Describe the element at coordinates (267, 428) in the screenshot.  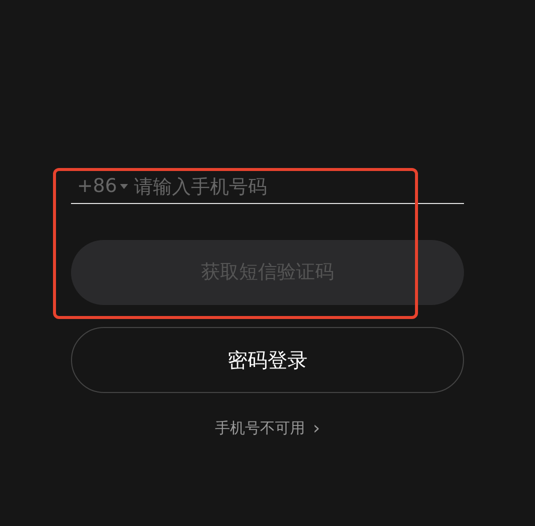
I see `phone-unavailable-link: 手机号不可用 ›` at that location.